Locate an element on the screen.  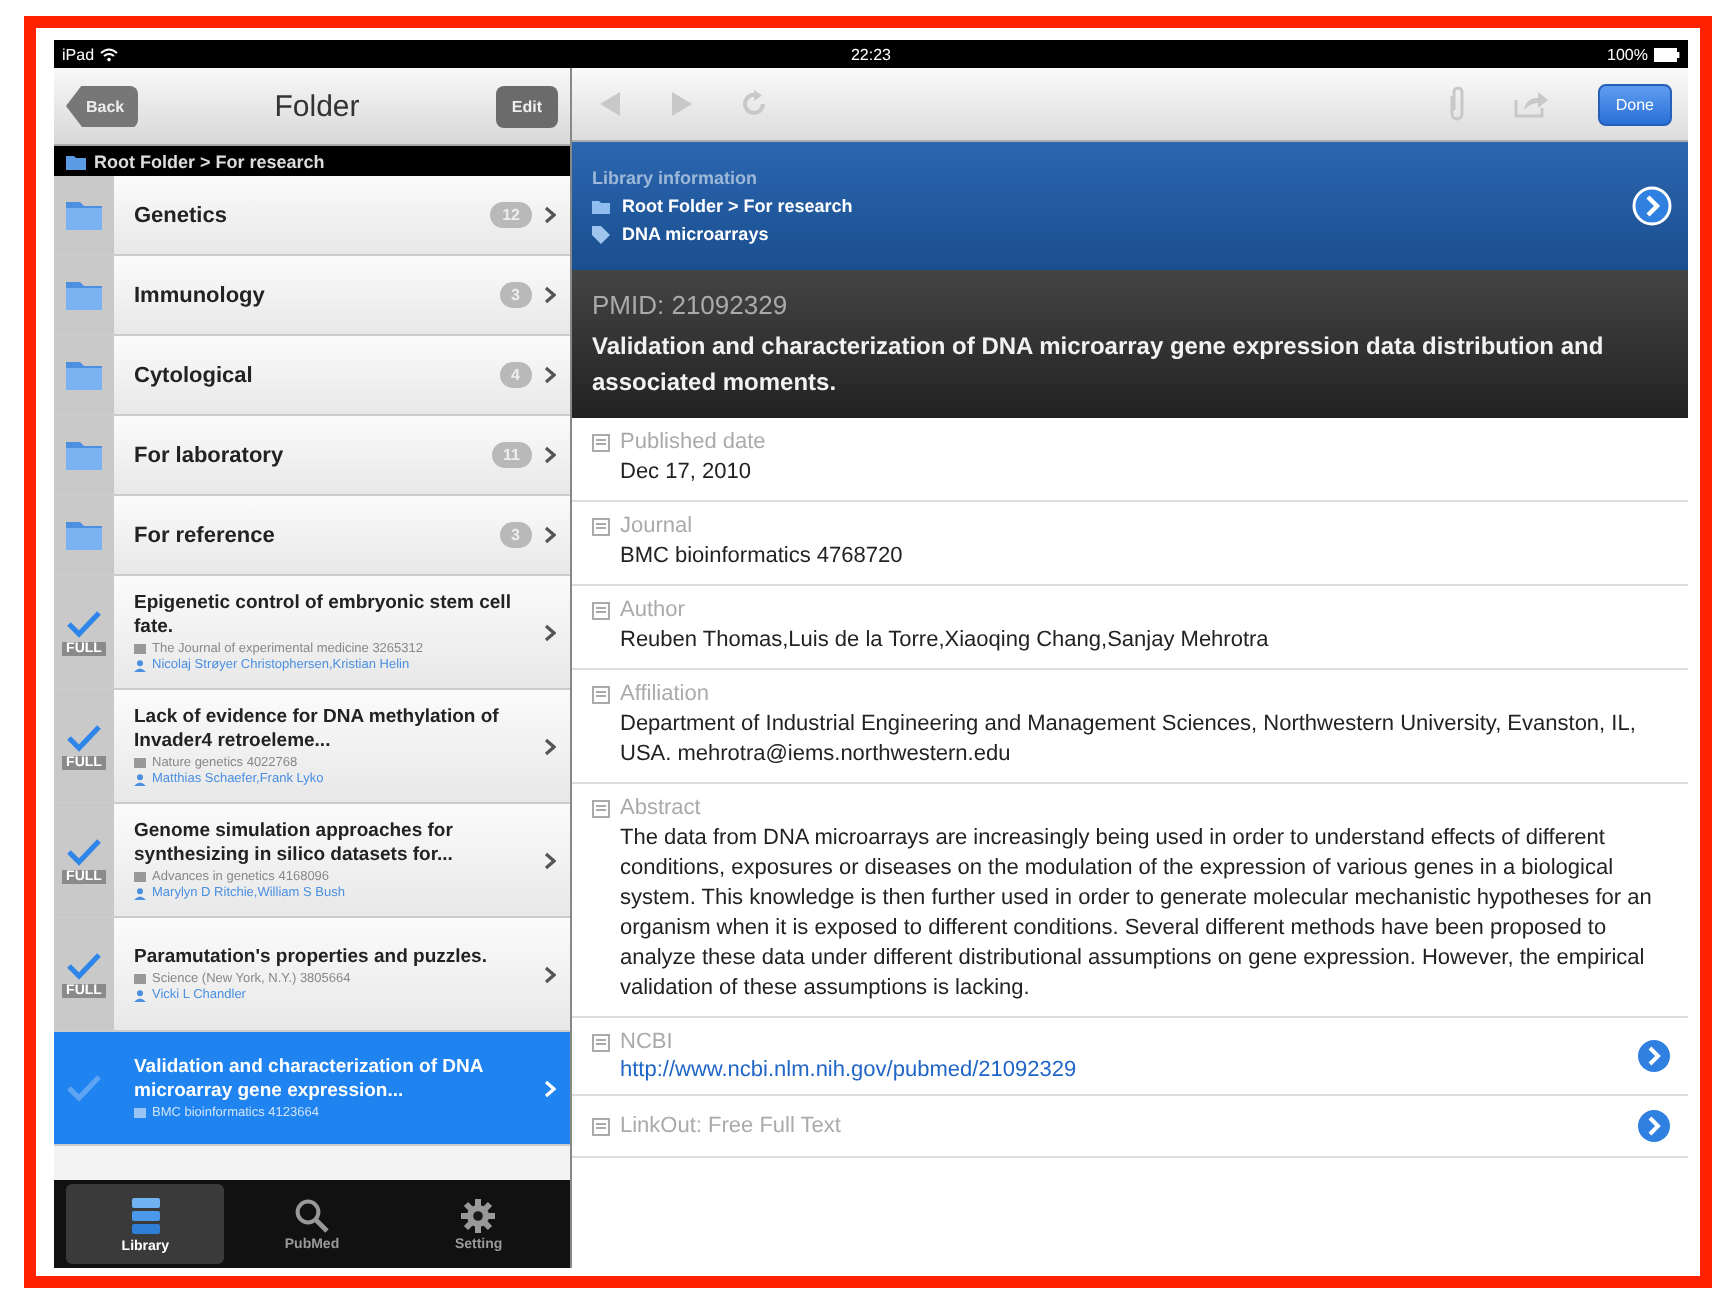
field-label: Journal is located at coordinates (656, 526).